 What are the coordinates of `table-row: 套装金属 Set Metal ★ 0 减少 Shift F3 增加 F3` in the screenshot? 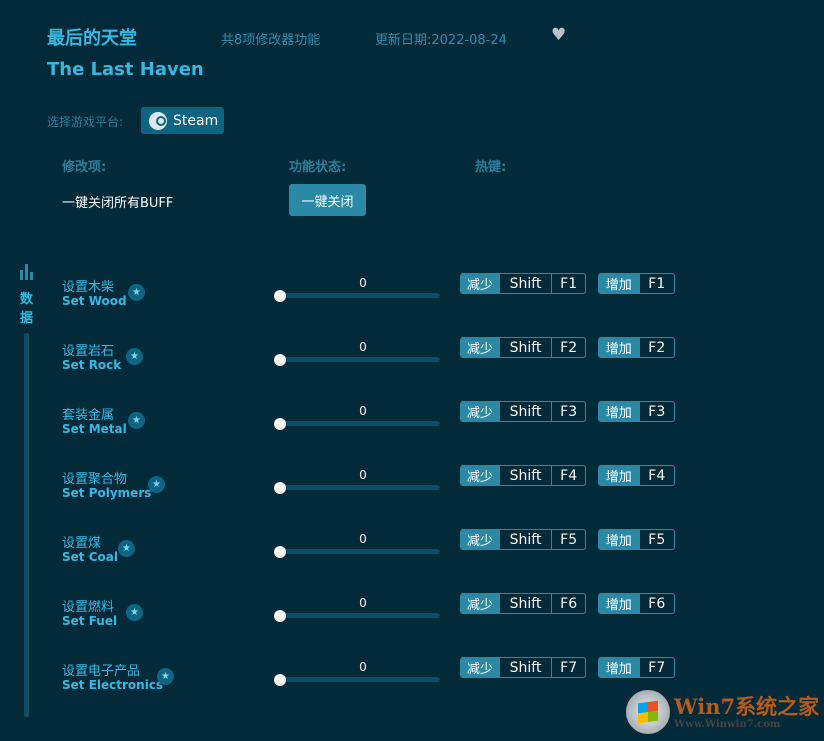 It's located at (412, 424).